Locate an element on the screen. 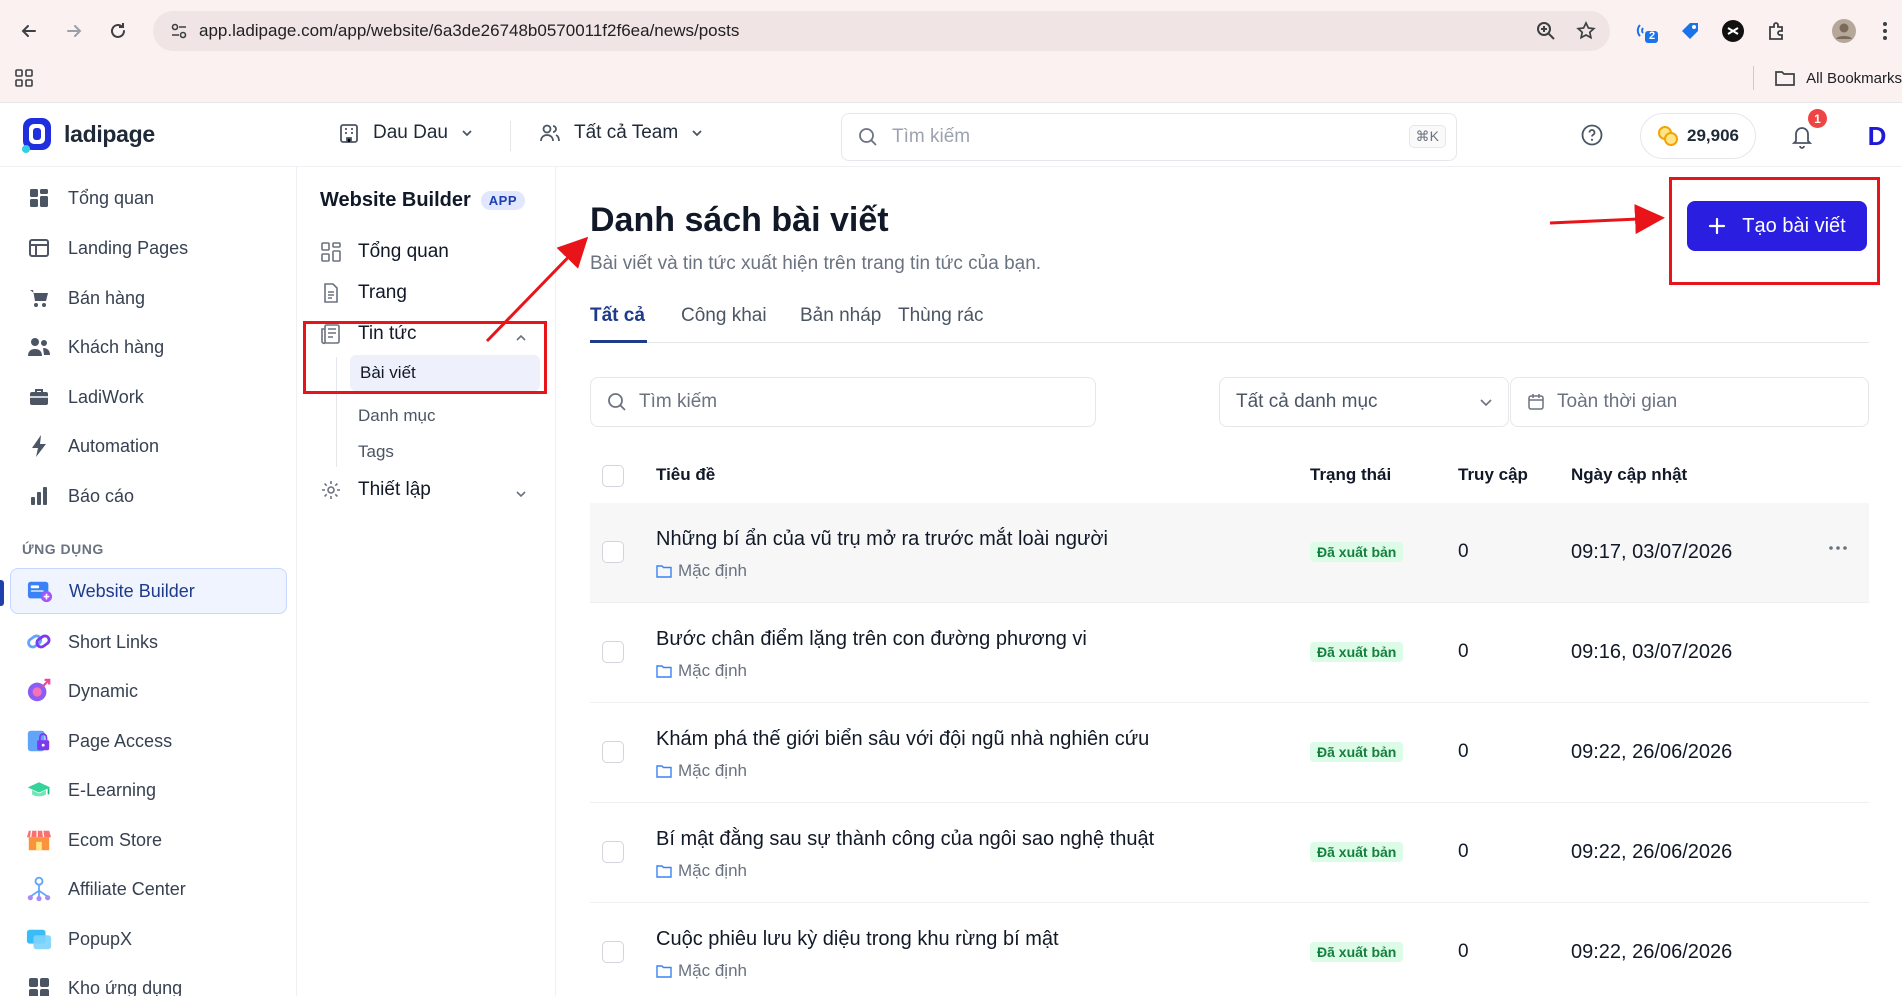 This screenshot has height=996, width=1902. column-header-updated: Ngày cập nhật is located at coordinates (1629, 475).